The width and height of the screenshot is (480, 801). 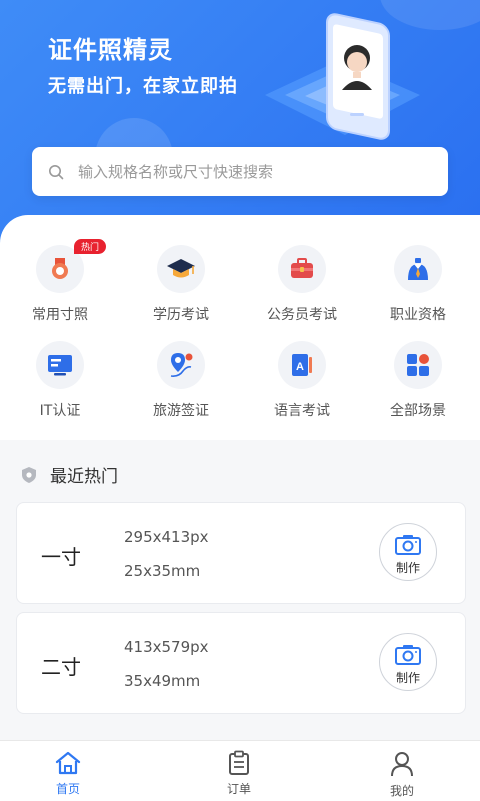 What do you see at coordinates (181, 365) in the screenshot?
I see `map-pin-icon` at bounding box center [181, 365].